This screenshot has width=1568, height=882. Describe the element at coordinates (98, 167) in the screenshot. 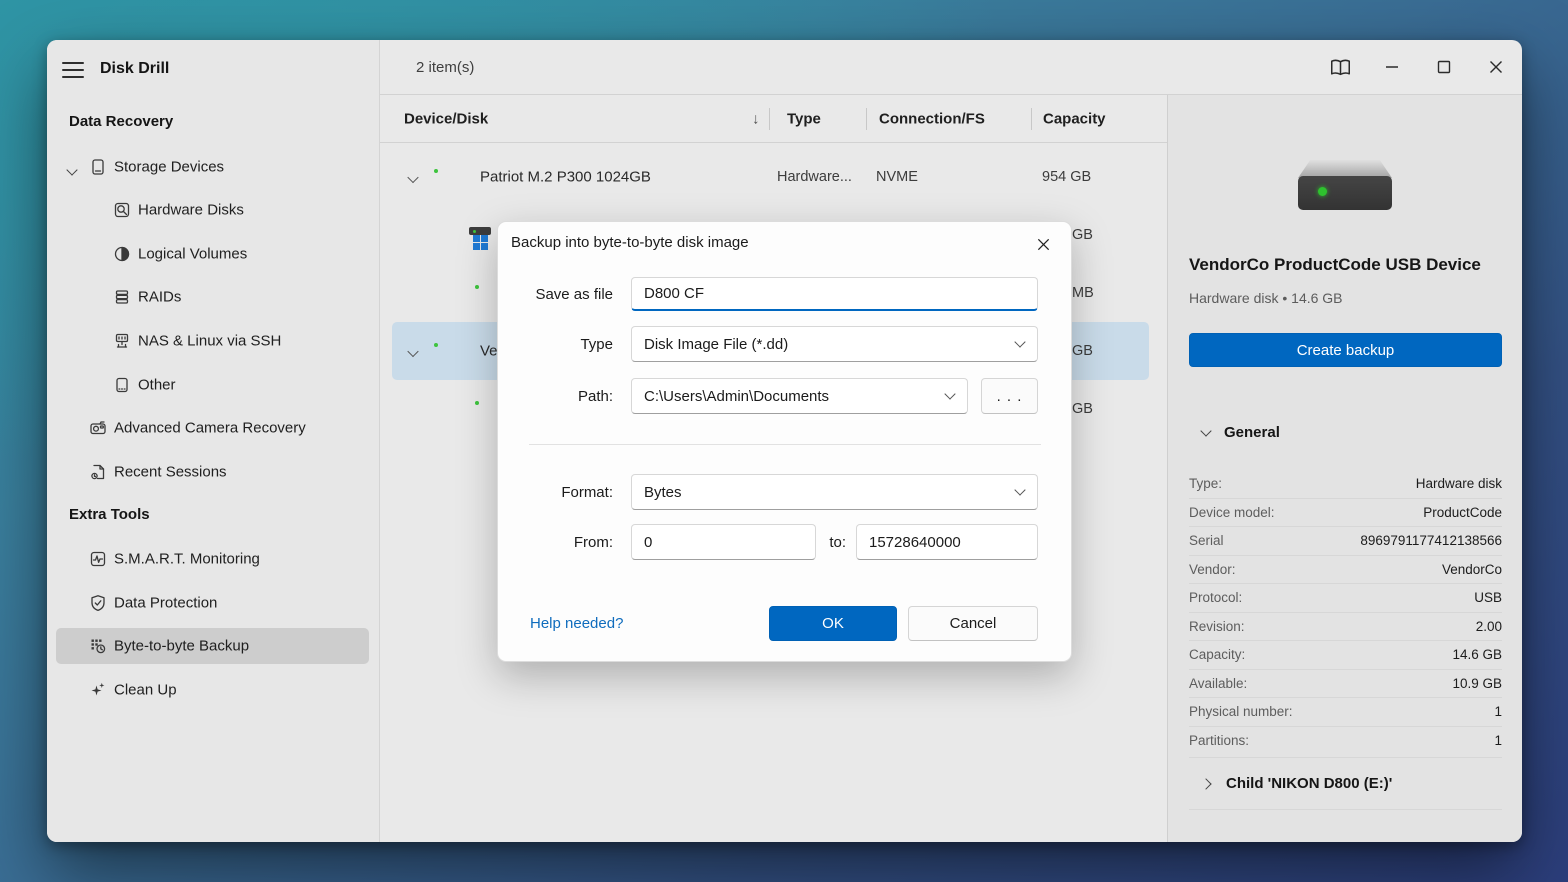

I see `storage-devices-icon` at that location.